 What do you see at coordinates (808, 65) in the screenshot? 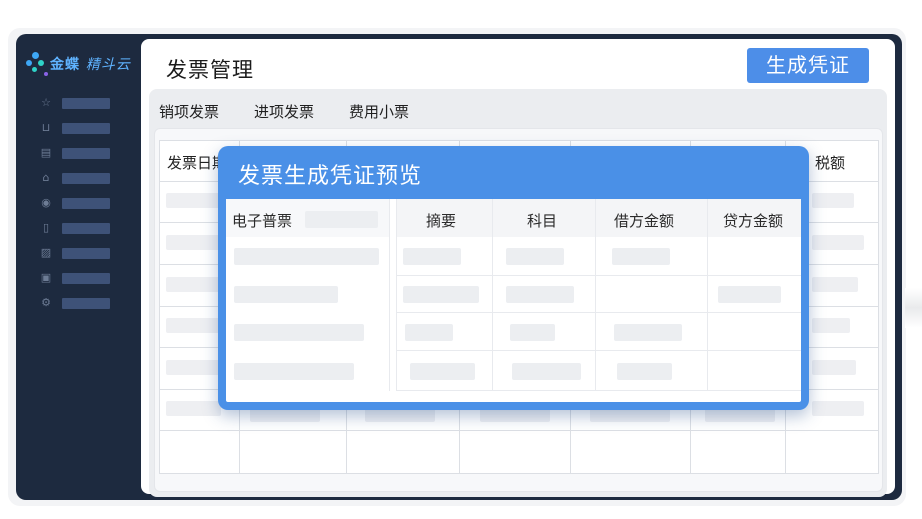
I see `generate-voucher-button: 生成凭证` at bounding box center [808, 65].